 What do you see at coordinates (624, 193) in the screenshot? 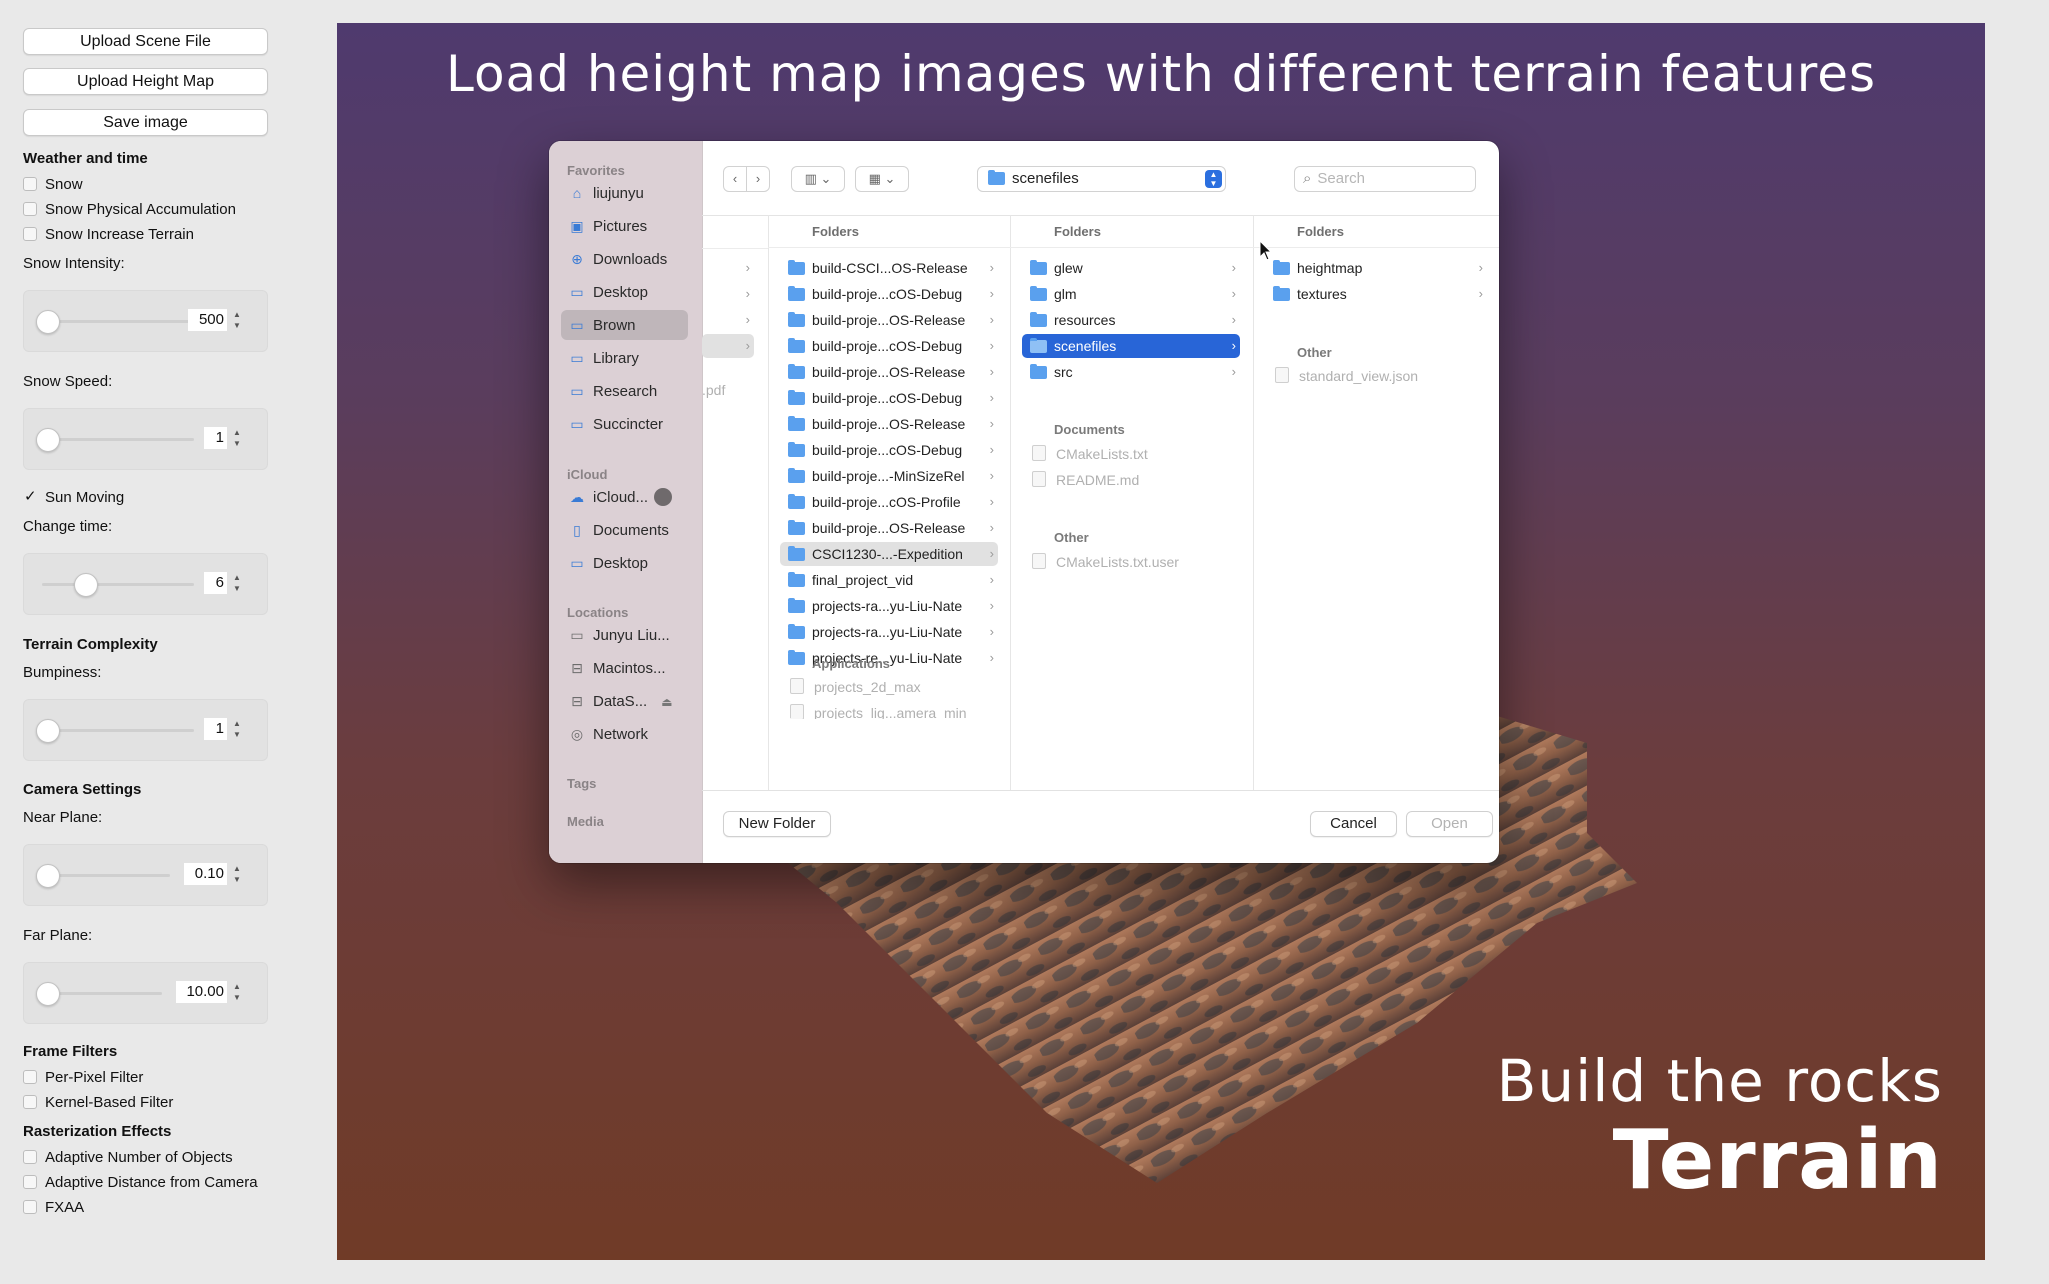
I see `sidebar-item-liujunyu: ⌂ liujunyu` at bounding box center [624, 193].